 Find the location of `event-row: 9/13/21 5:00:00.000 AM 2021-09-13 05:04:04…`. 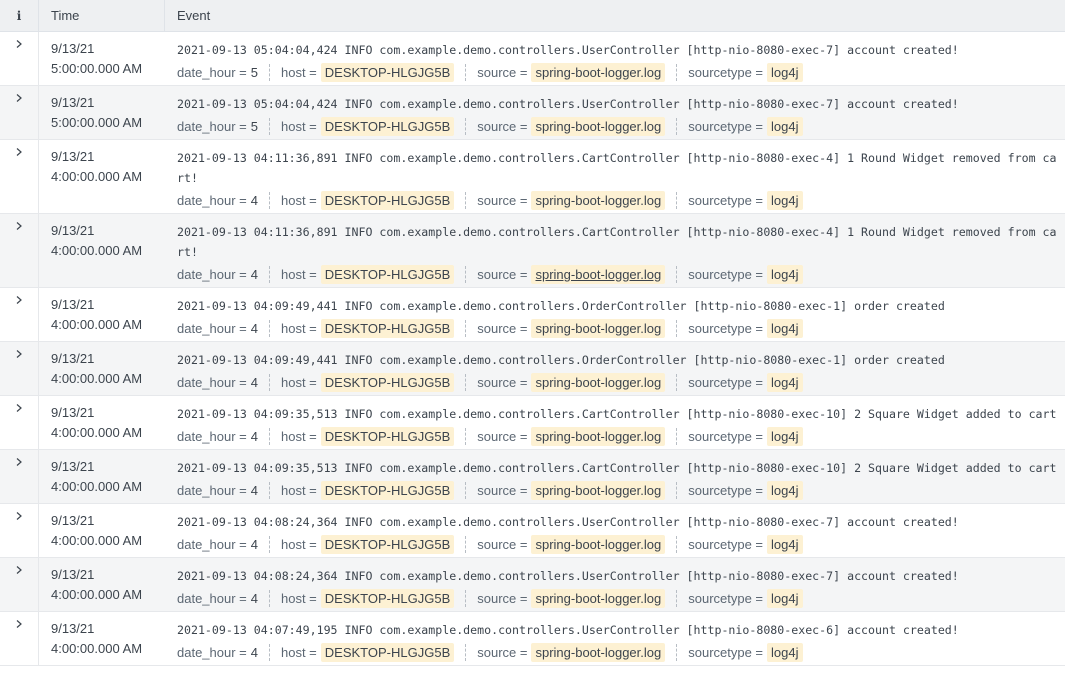

event-row: 9/13/21 5:00:00.000 AM 2021-09-13 05:04:04… is located at coordinates (532, 113).